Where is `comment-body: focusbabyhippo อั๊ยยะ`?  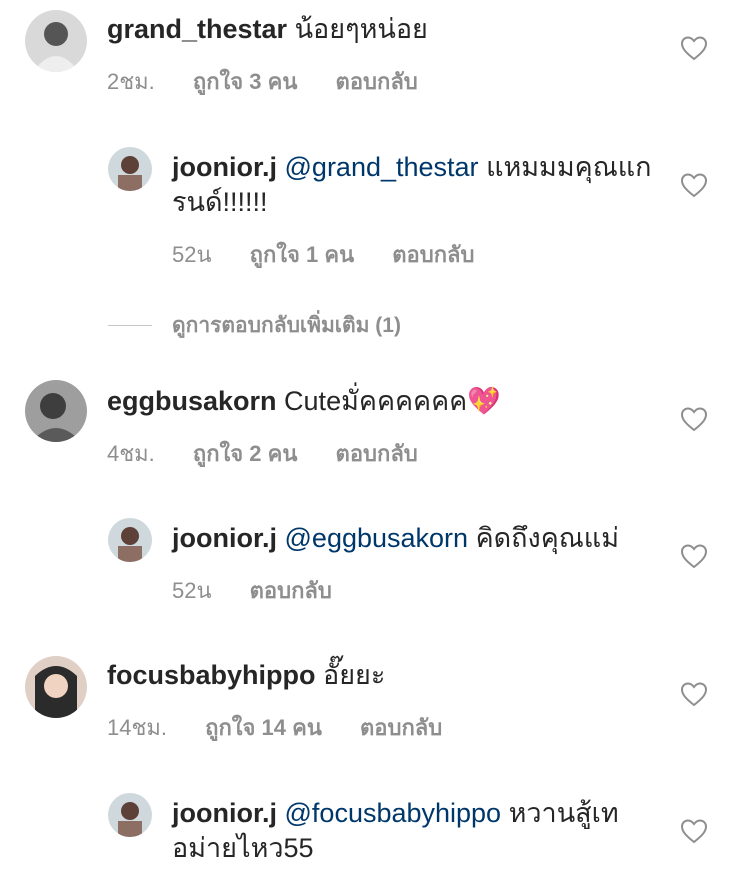
comment-body: focusbabyhippo อั๊ยยะ is located at coordinates (381, 675).